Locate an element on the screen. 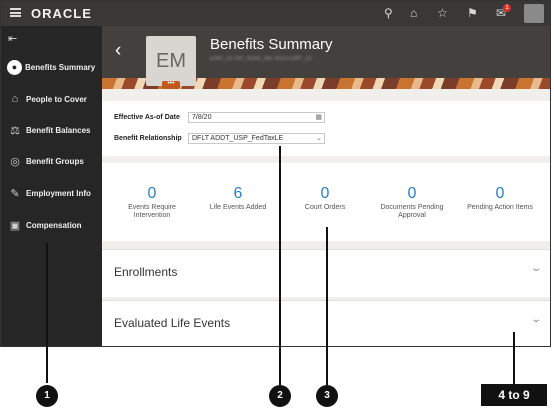 This screenshot has height=411, width=554. sidebar-item-benefit-balances: ⚖ Benefit Balances is located at coordinates (51, 130).